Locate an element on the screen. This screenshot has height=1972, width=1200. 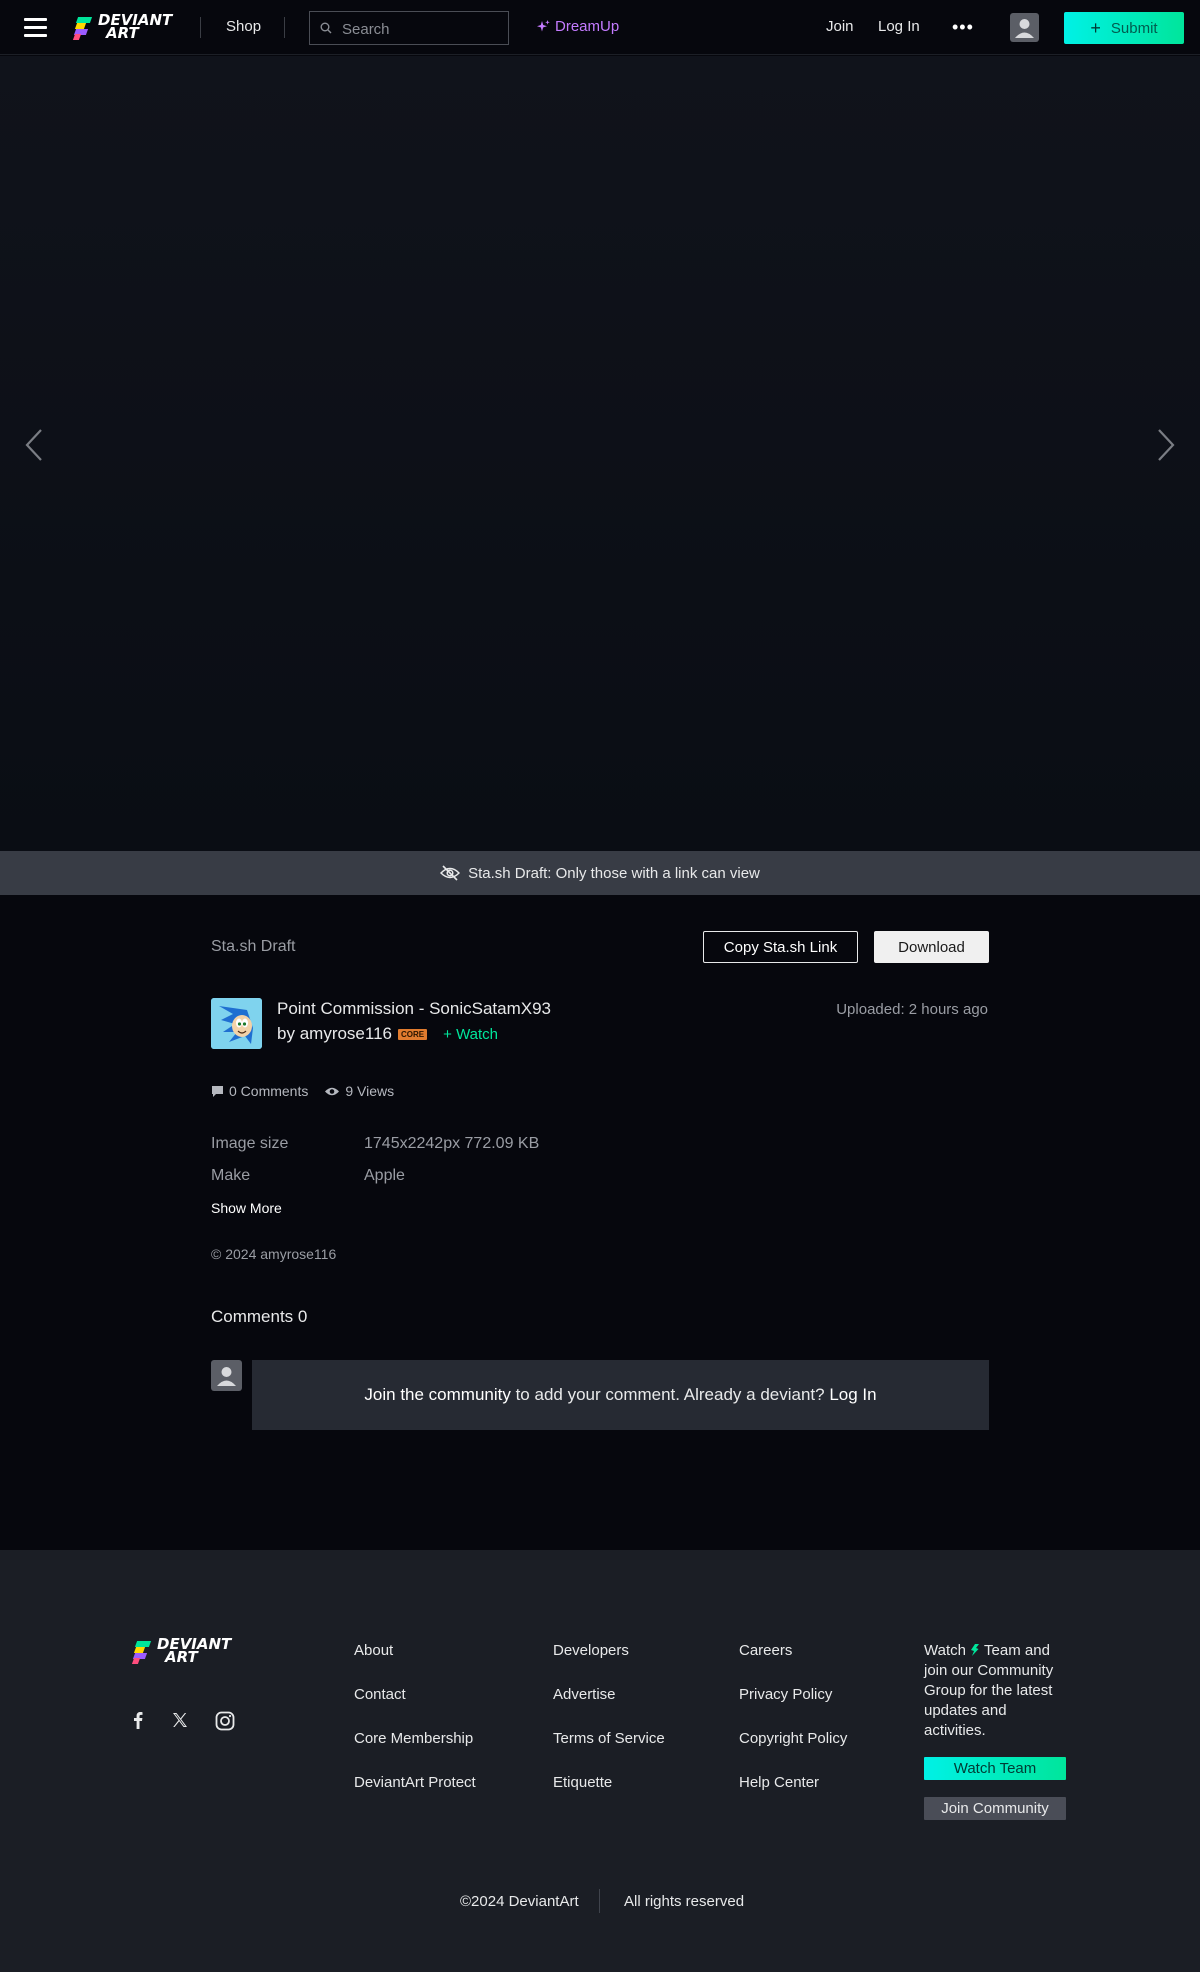
meta-value: Apple is located at coordinates (384, 1175).